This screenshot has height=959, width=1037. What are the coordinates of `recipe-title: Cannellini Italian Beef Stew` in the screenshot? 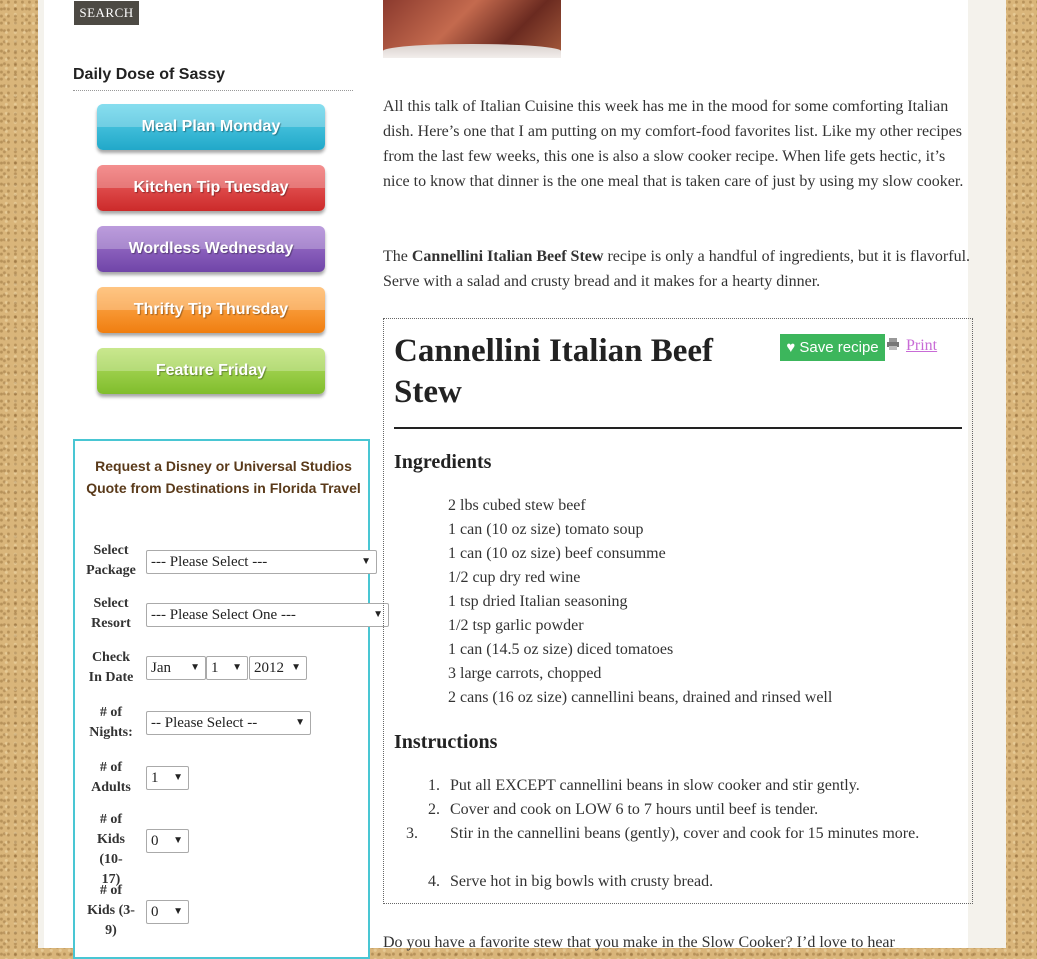 It's located at (554, 371).